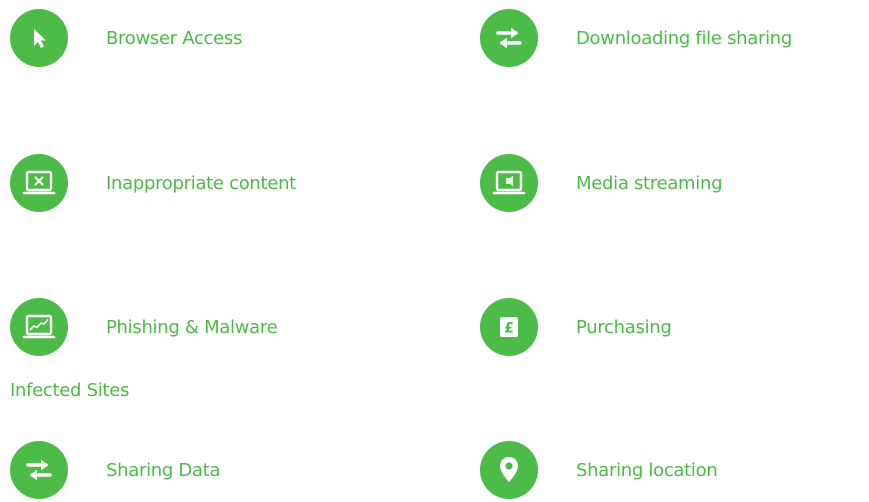 The image size is (869, 502). What do you see at coordinates (624, 327) in the screenshot?
I see `feature-label: Purchasing` at bounding box center [624, 327].